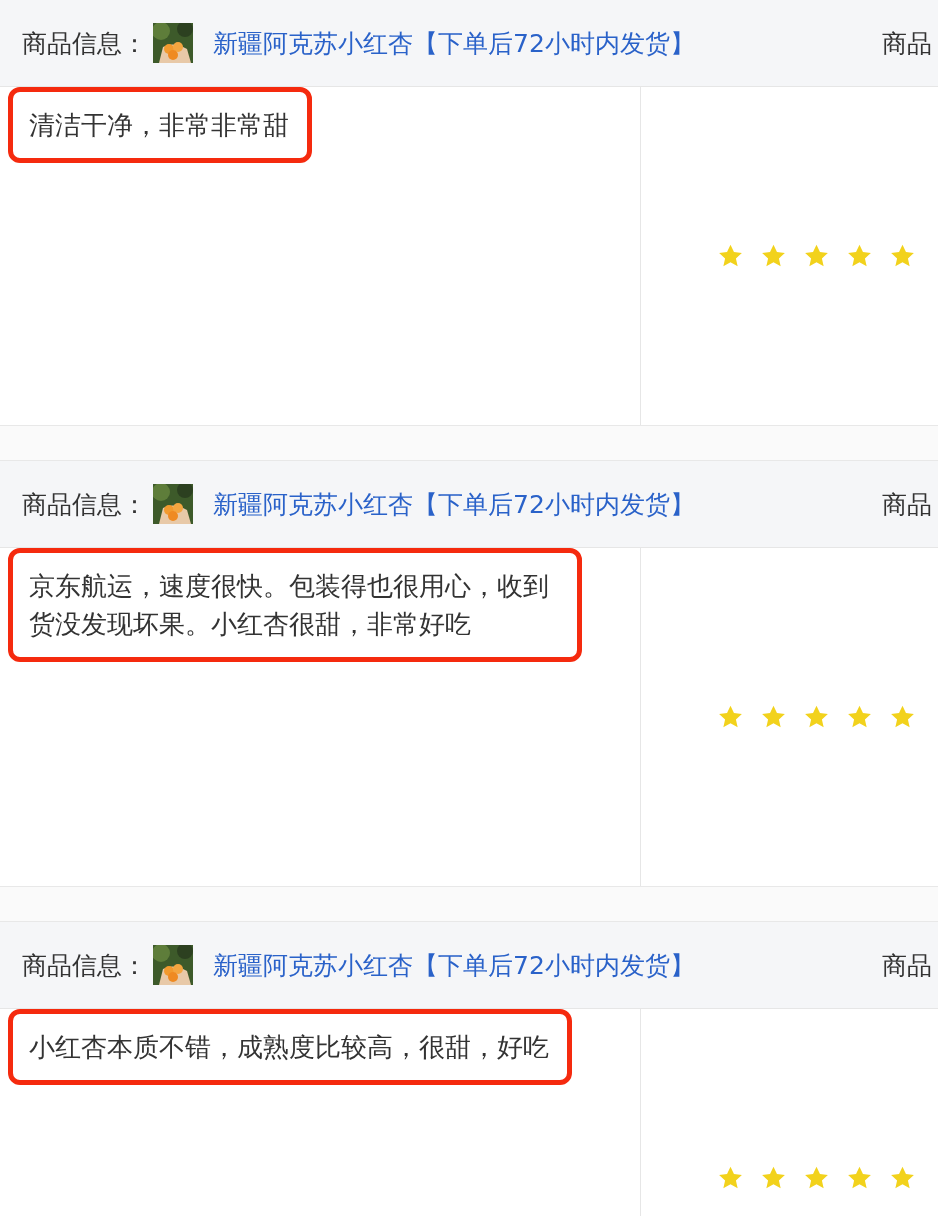 The image size is (938, 1216). I want to click on review-comment: 清洁干净，非常非常甜, so click(160, 125).